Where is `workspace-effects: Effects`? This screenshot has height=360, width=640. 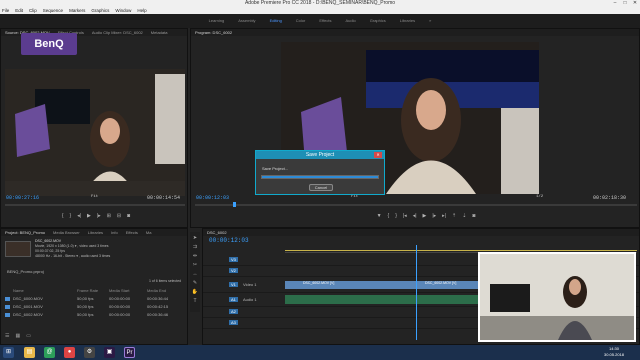
workspace-effects: Effects is located at coordinates (325, 21).